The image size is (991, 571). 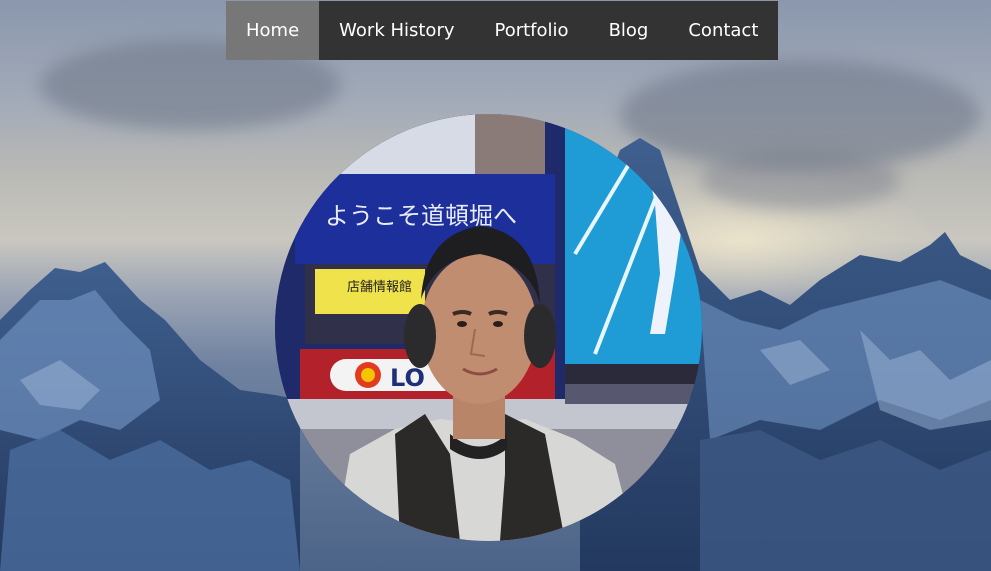 I want to click on nav-item-blog: Blog, so click(x=629, y=30).